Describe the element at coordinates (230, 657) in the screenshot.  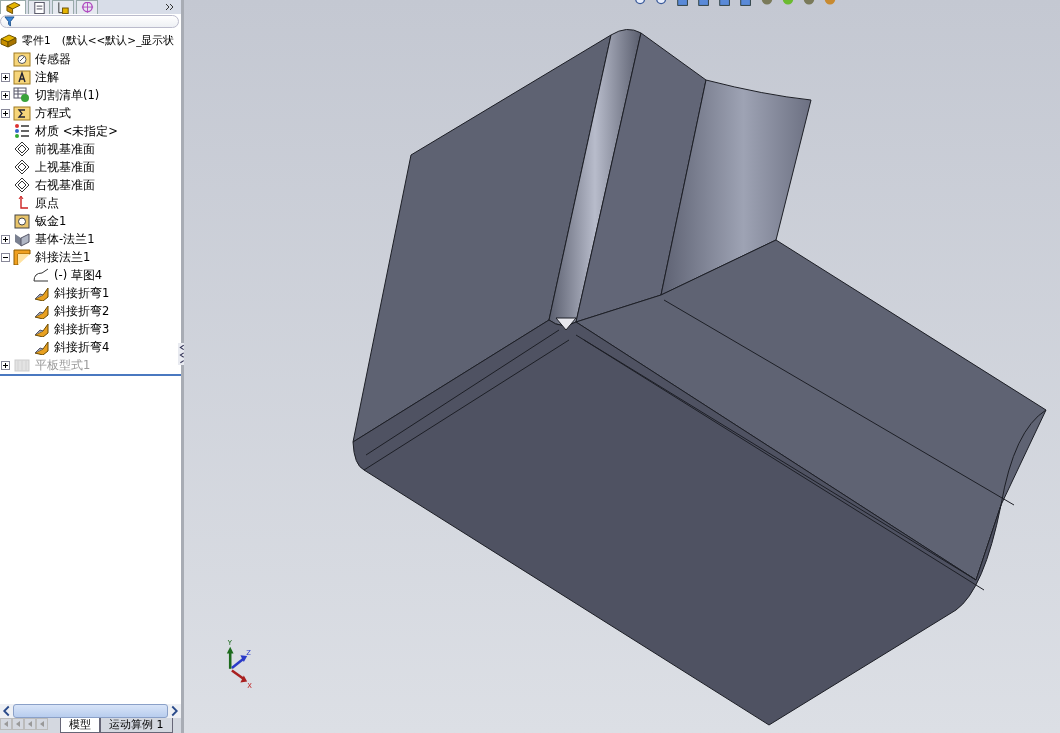
I see `y-axis-arrow` at that location.